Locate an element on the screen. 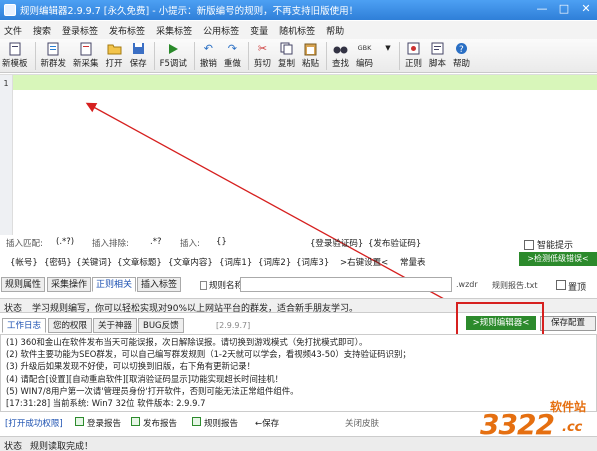  line-number-gutter: 1 is located at coordinates (6, 155).